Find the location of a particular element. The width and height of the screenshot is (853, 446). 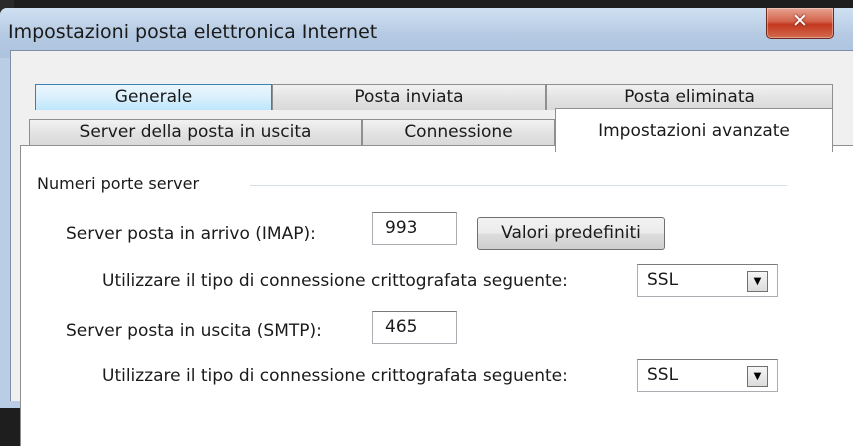

group-label-server-ports: Numeri porte server is located at coordinates (121, 183).